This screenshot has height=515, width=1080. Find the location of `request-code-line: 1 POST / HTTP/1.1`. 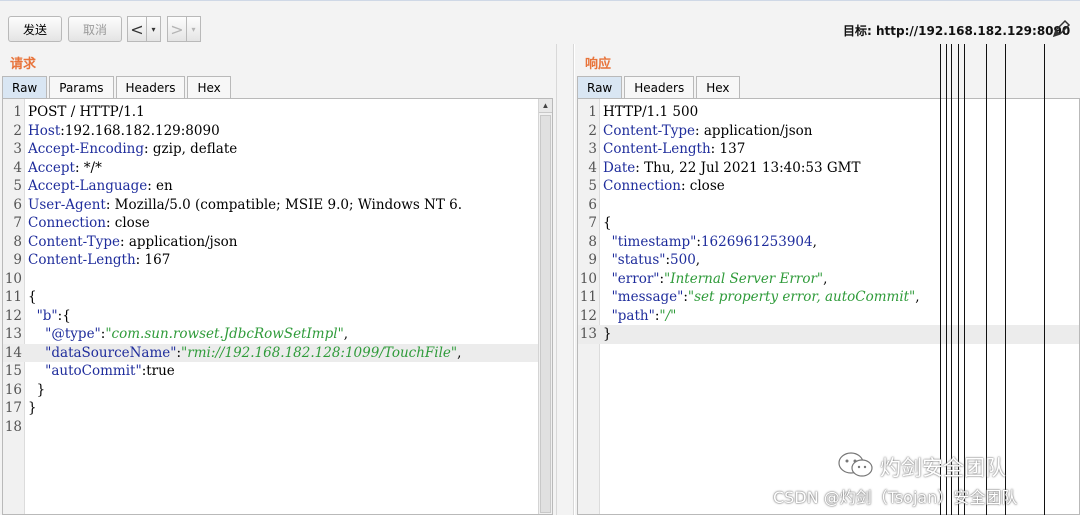

request-code-line: 1 POST / HTTP/1.1 is located at coordinates (270, 112).